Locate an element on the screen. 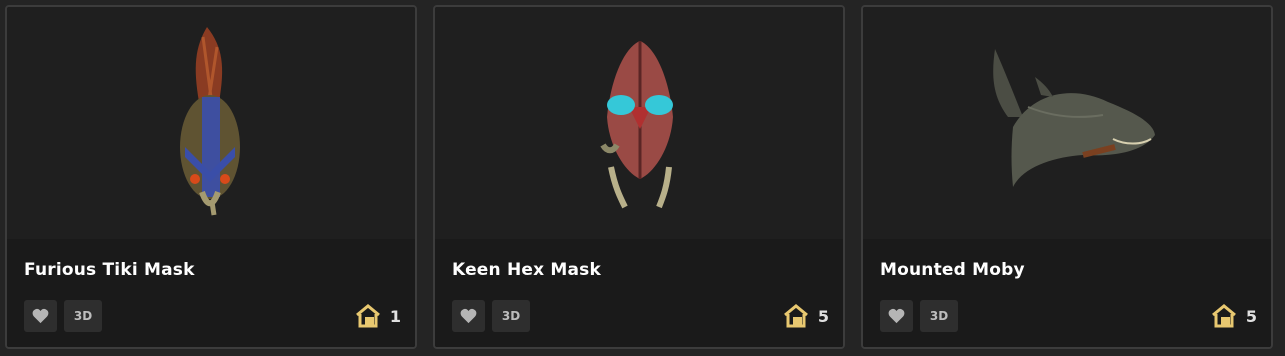 The height and width of the screenshot is (356, 1285). item-info: Furious Tiki Mask 3D 1 is located at coordinates (211, 293).